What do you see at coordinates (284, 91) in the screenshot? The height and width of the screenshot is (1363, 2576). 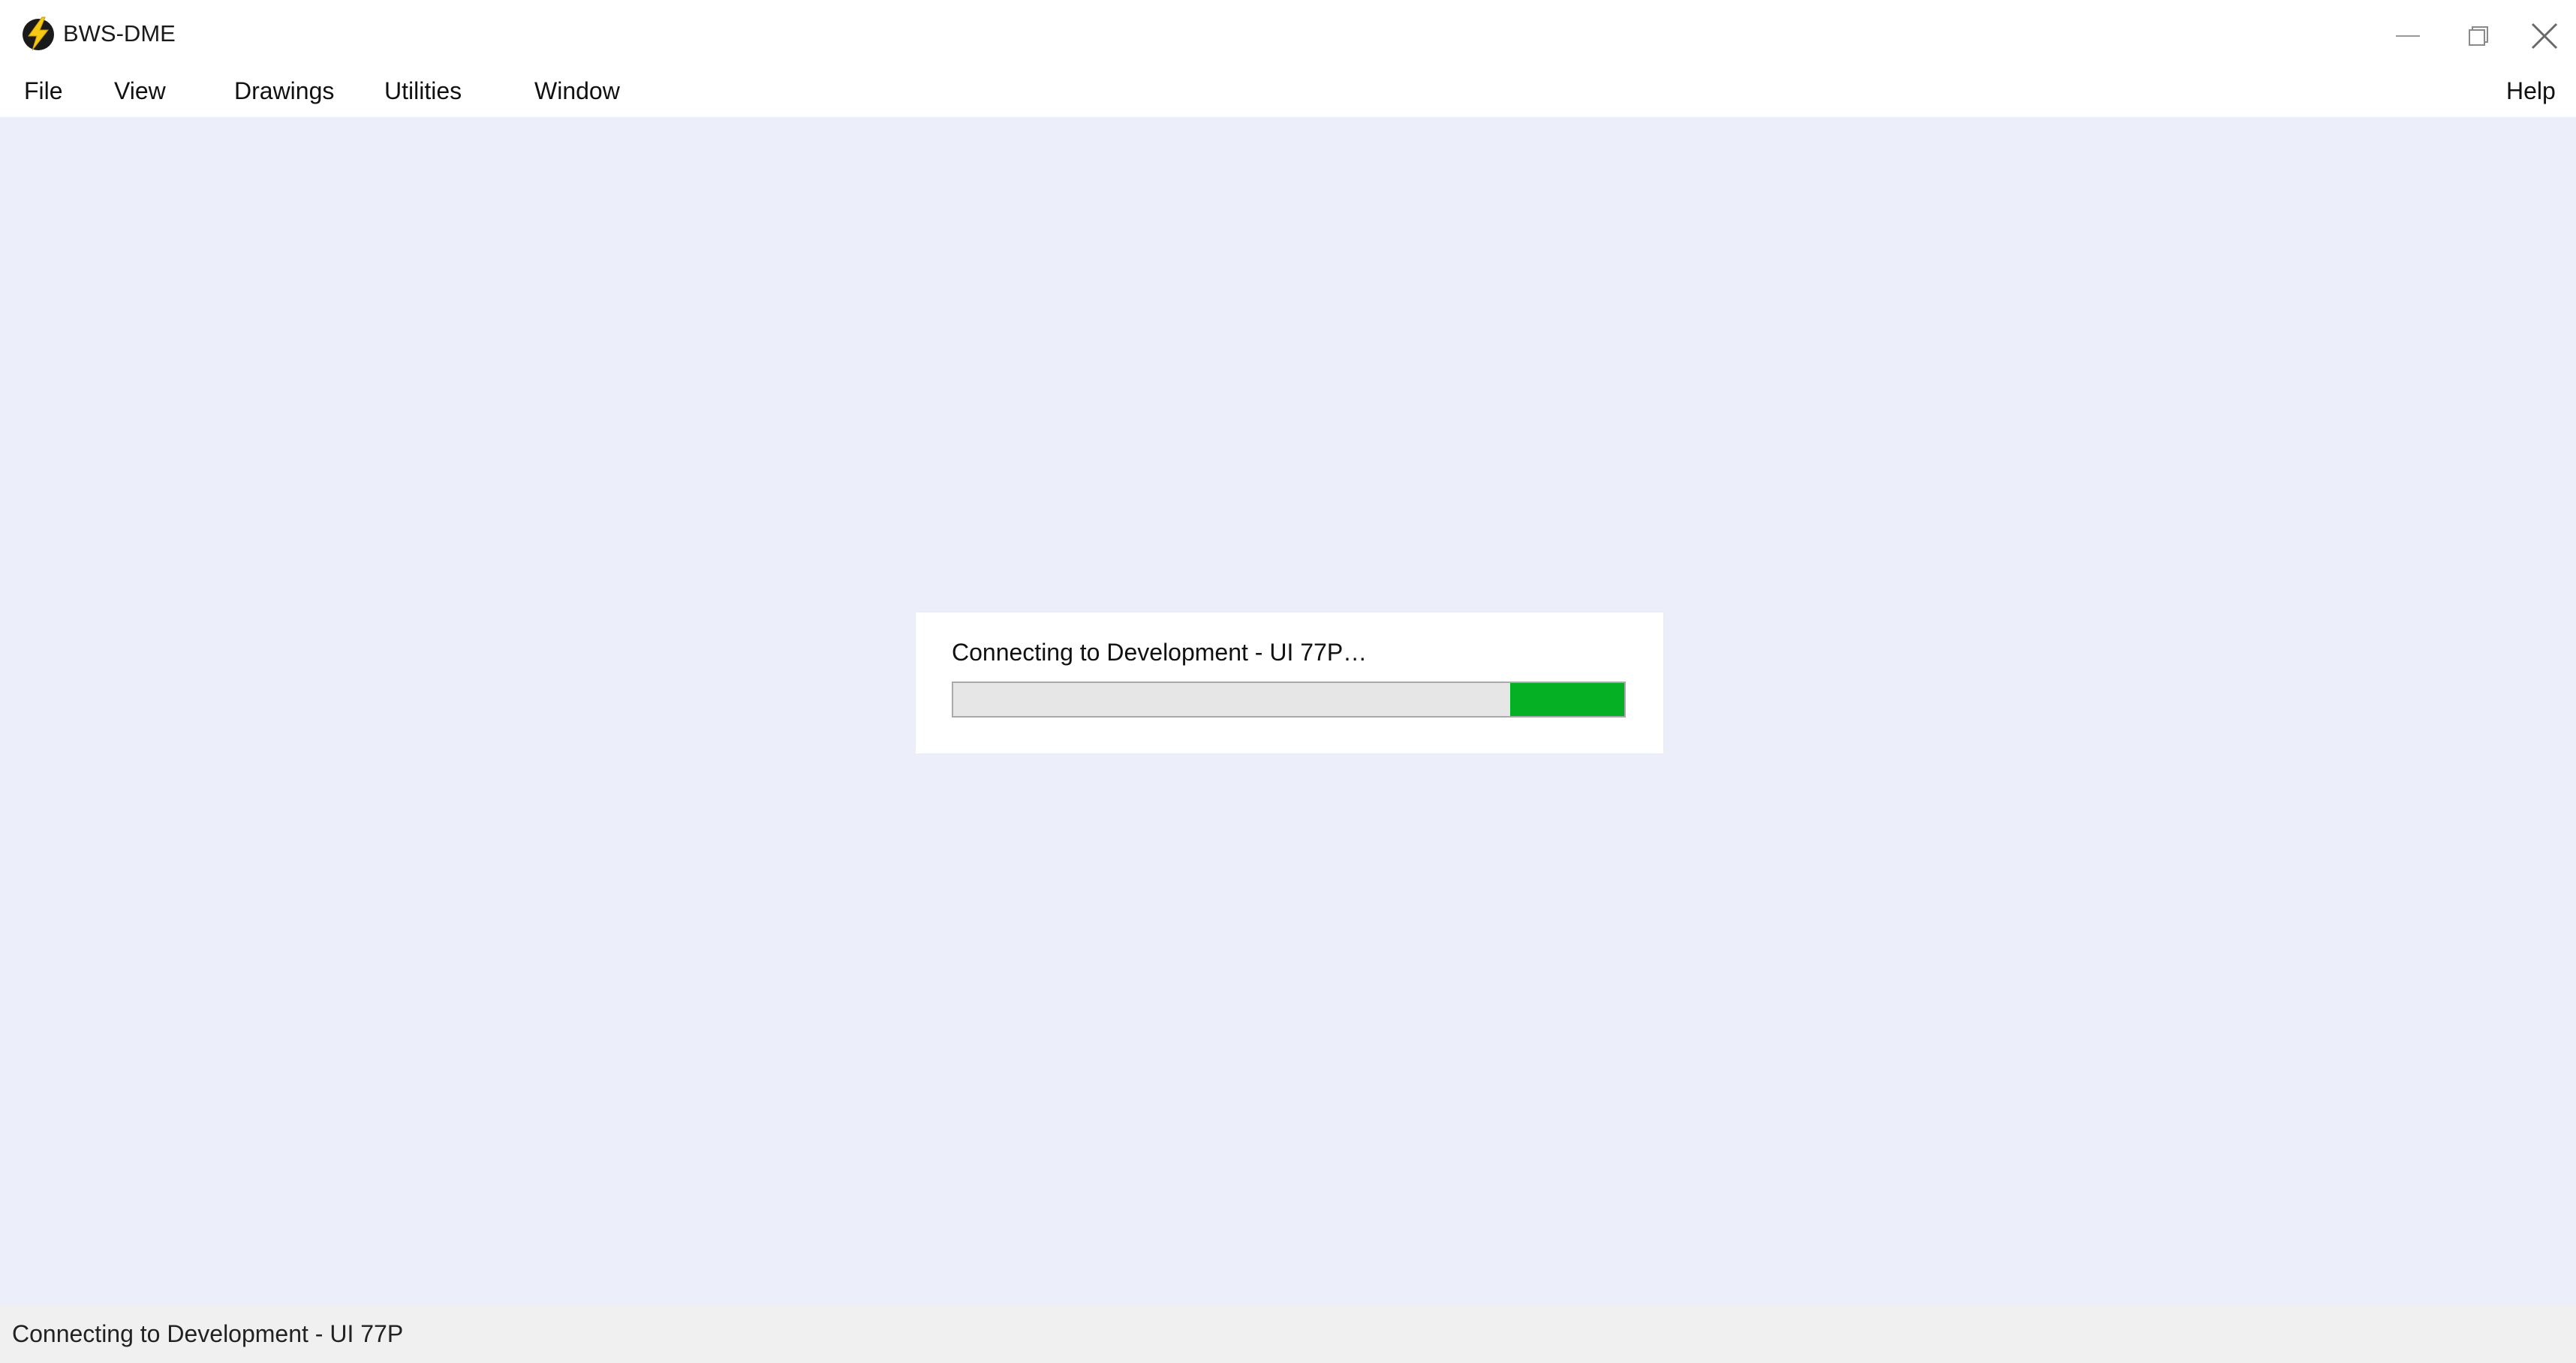 I see `menu-drawings: Drawings` at bounding box center [284, 91].